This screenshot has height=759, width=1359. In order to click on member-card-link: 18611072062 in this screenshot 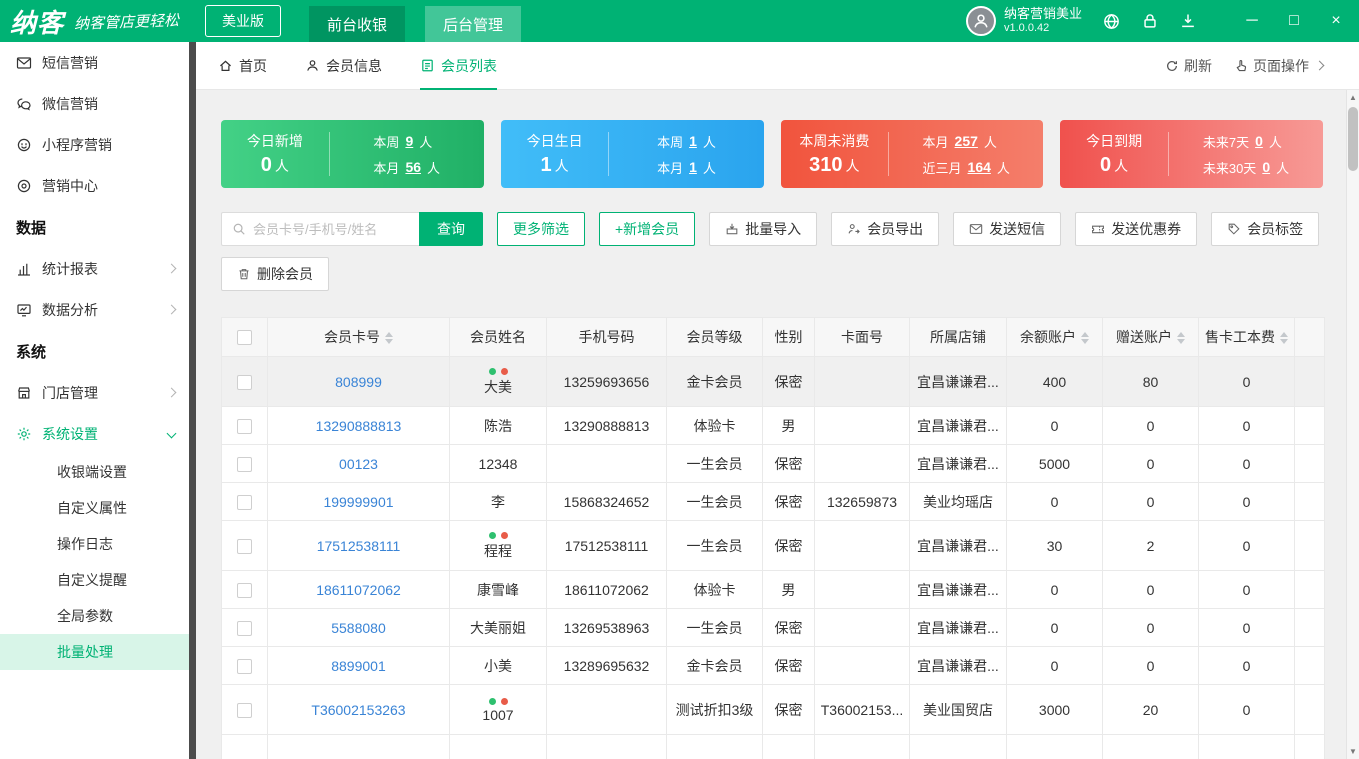, I will do `click(358, 590)`.